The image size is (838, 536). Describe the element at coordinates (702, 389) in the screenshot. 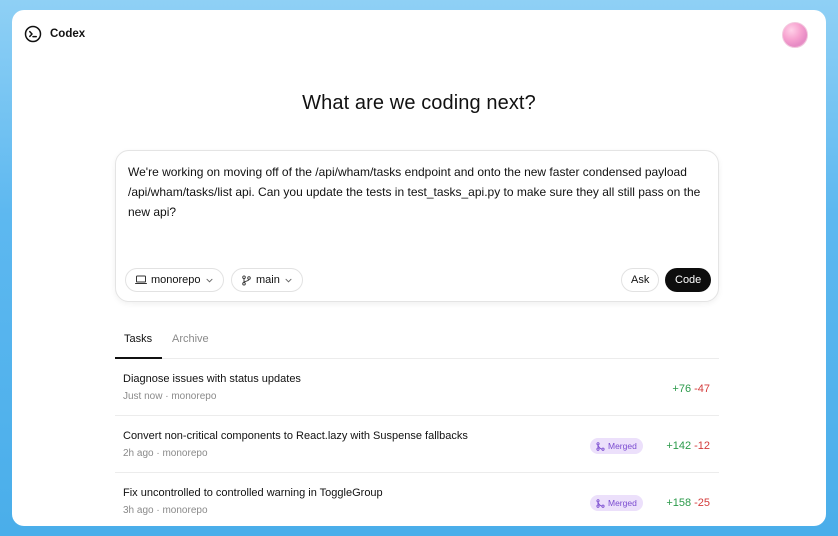

I see `deletions-count: -47` at that location.